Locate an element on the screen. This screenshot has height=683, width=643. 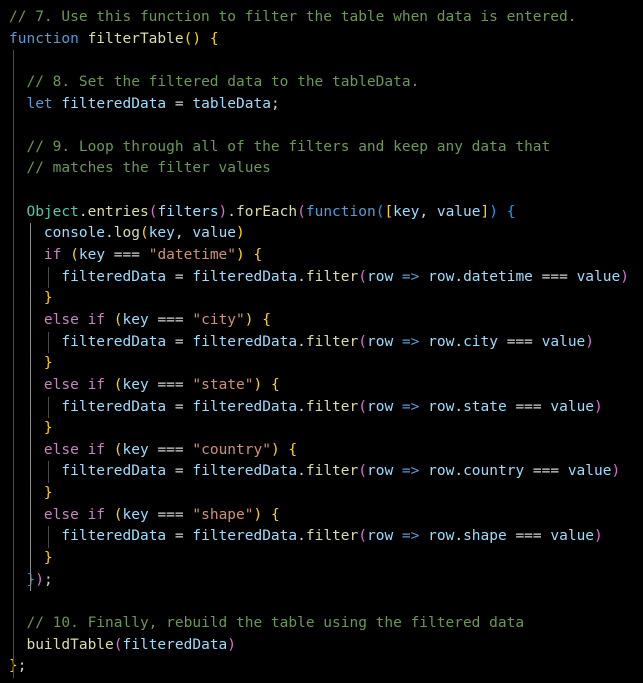
code-line: function filterTable() { is located at coordinates (321, 40).